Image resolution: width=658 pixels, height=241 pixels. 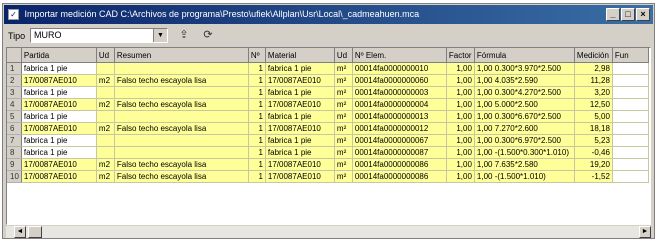 I want to click on column-header: Partida, so click(x=59, y=55).